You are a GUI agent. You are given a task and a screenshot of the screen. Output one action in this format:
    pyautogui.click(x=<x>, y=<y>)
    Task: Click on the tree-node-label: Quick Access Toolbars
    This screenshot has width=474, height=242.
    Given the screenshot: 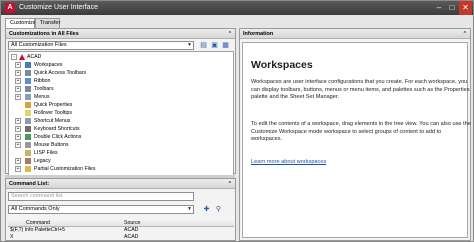 What is the action you would take?
    pyautogui.click(x=60, y=73)
    